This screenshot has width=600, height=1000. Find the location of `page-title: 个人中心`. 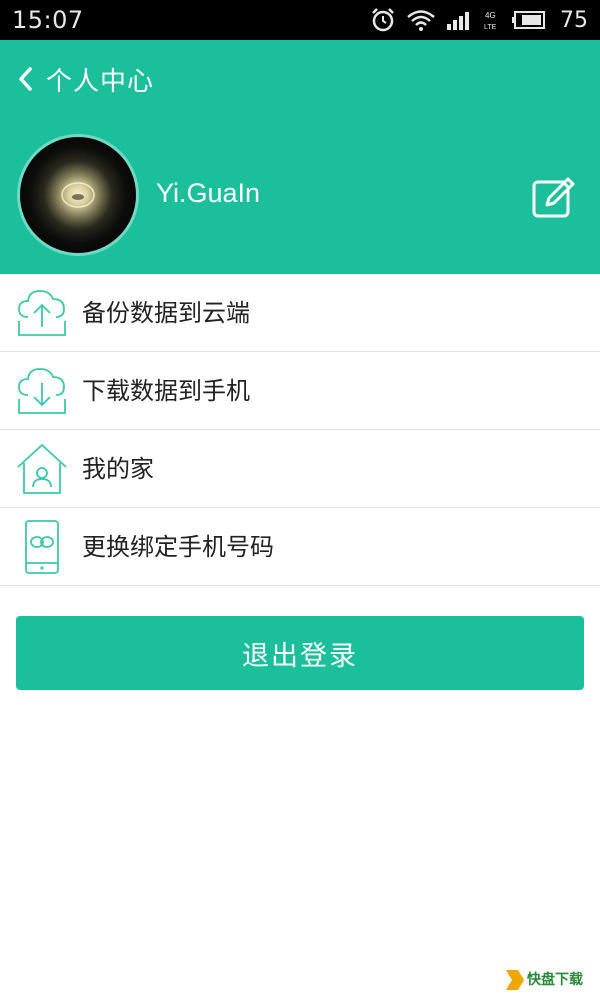

page-title: 个人中心 is located at coordinates (100, 81).